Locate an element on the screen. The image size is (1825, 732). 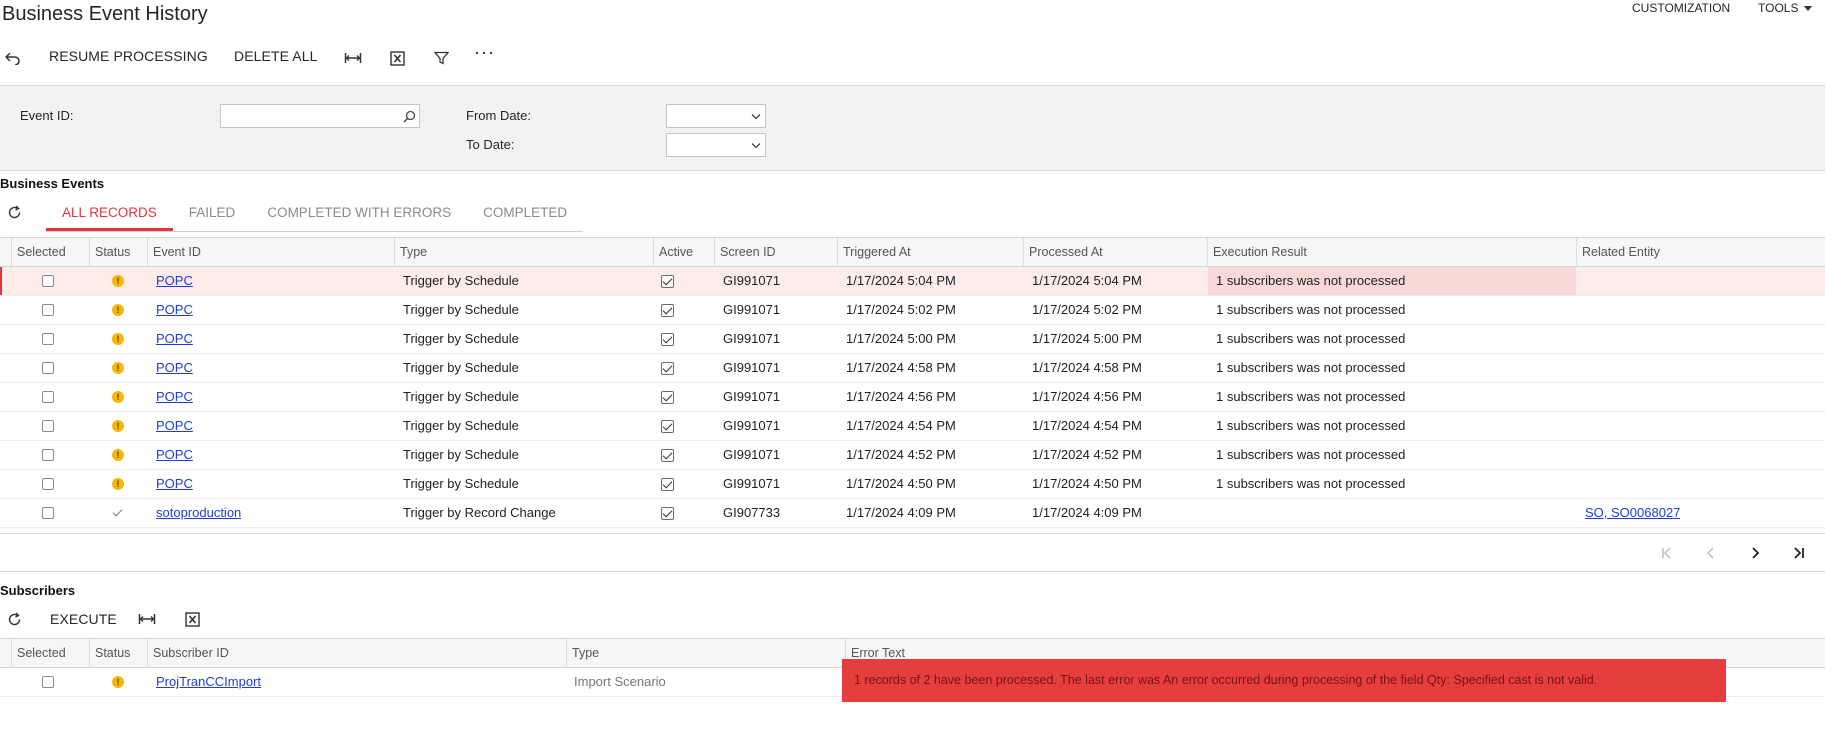
resume-processing-button: RESUME PROCESSING is located at coordinates (128, 56).